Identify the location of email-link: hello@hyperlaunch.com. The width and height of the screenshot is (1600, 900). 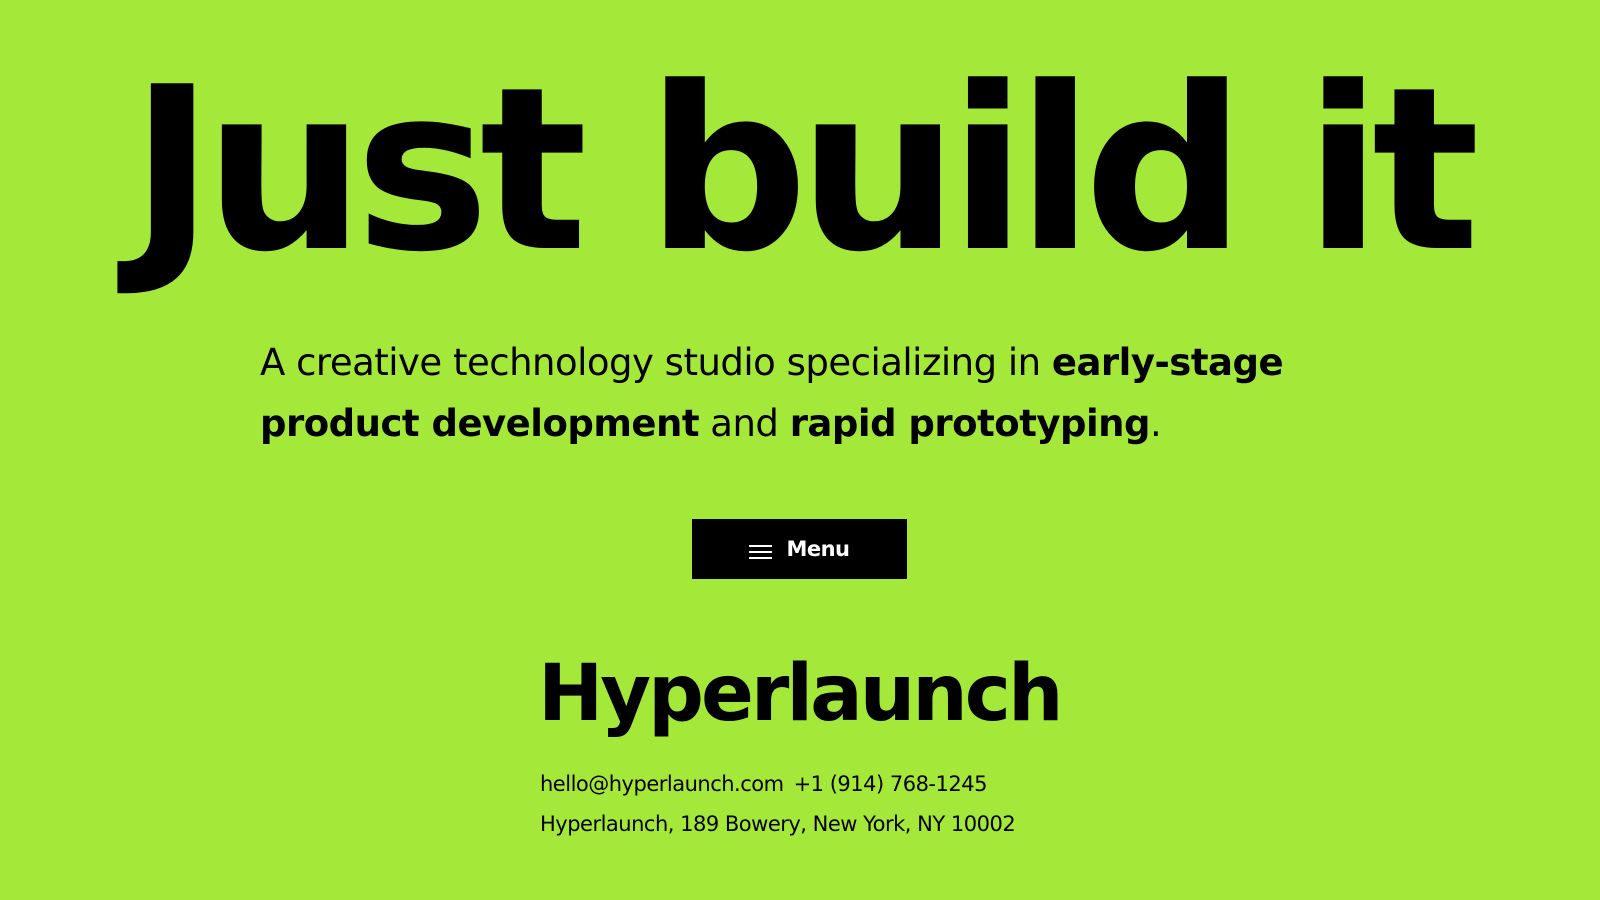
(662, 784).